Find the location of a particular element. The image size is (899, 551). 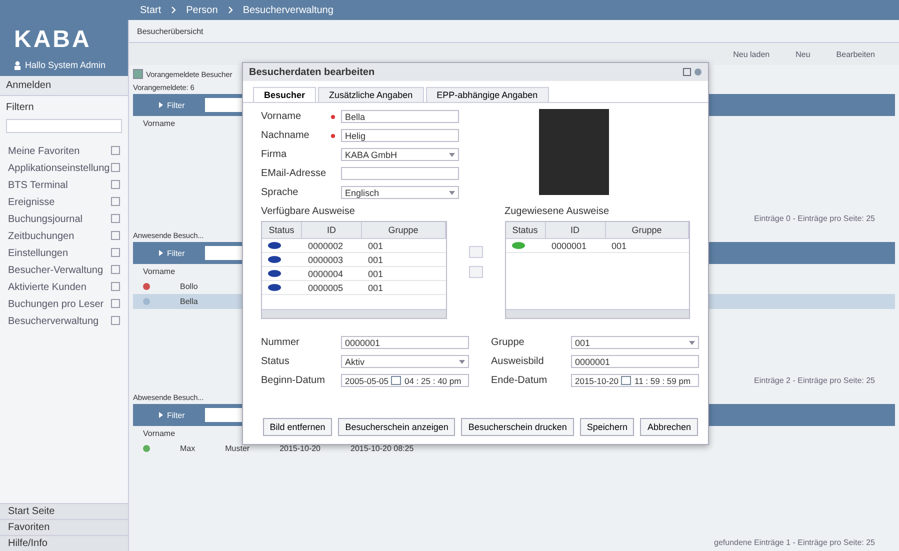

filter-label: Filtern is located at coordinates (20, 108).